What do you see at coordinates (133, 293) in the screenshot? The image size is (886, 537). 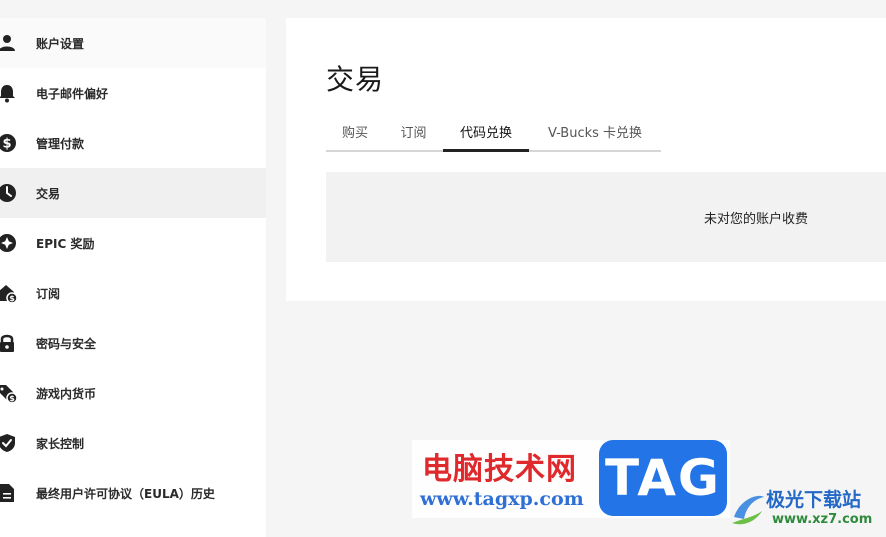 I see `sidebar-item-subscriptions: $ 订阅` at bounding box center [133, 293].